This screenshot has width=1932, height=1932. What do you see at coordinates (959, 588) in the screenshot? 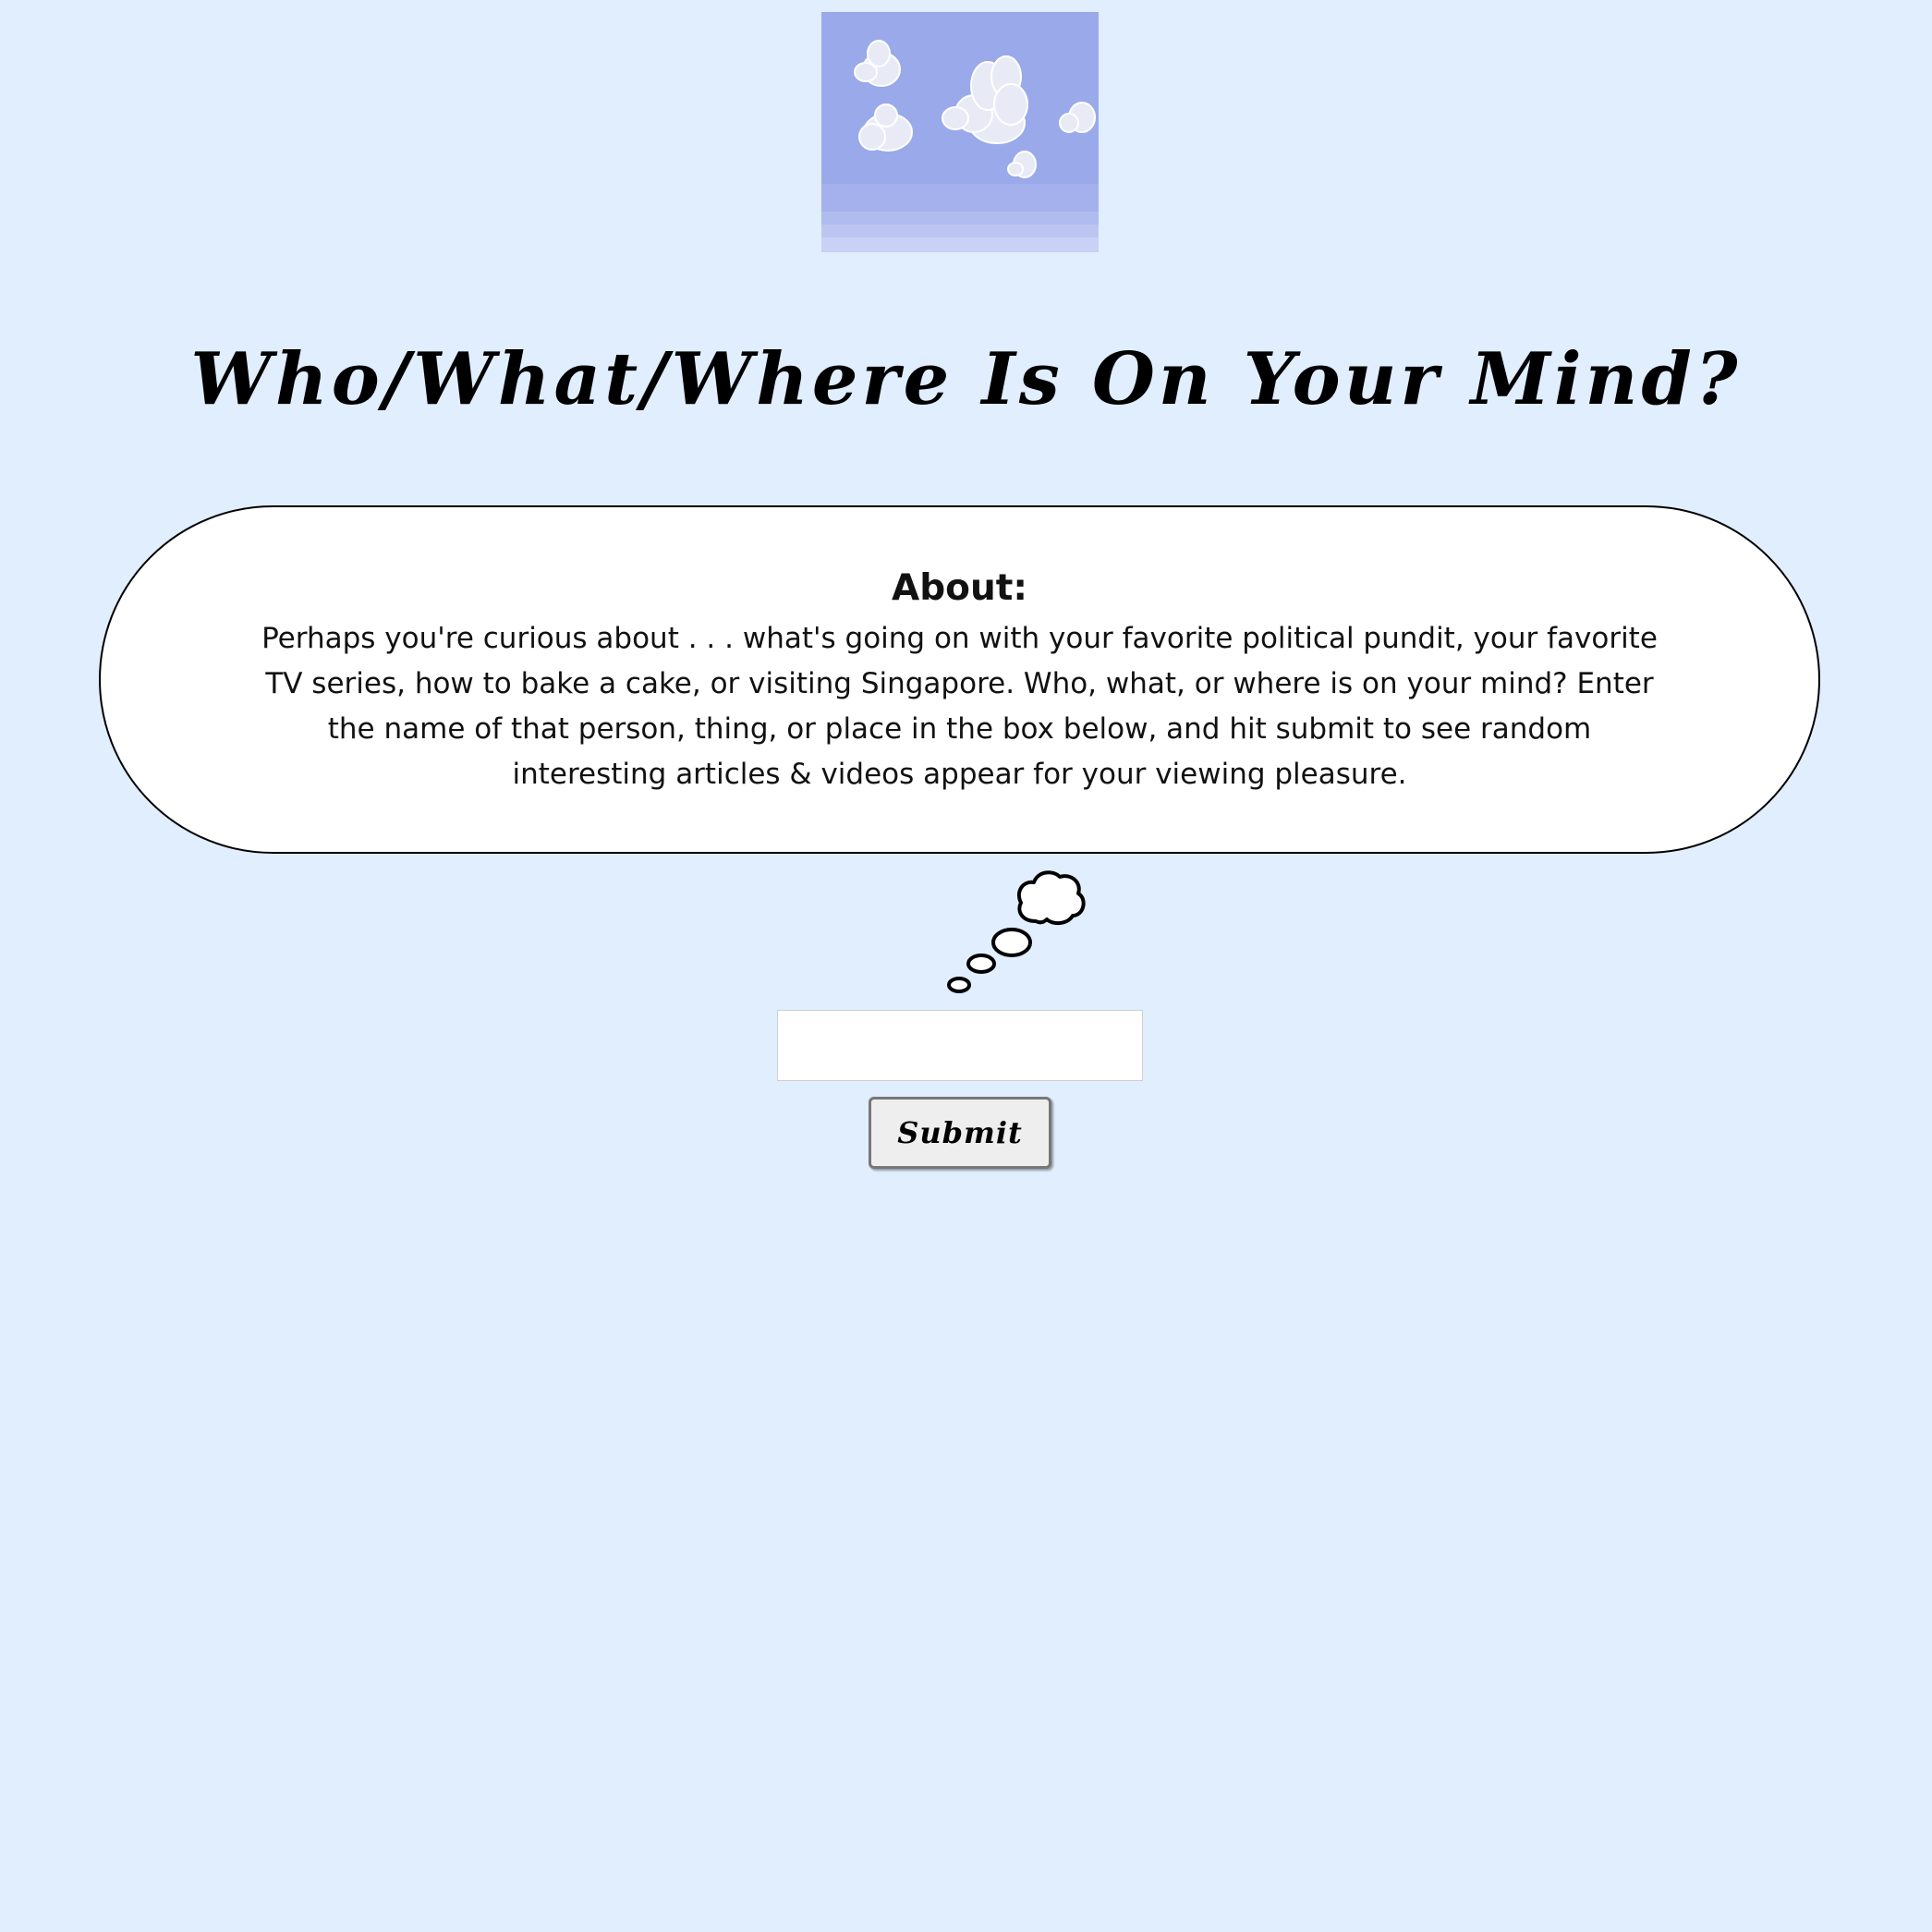
I see `about-heading: About:` at bounding box center [959, 588].